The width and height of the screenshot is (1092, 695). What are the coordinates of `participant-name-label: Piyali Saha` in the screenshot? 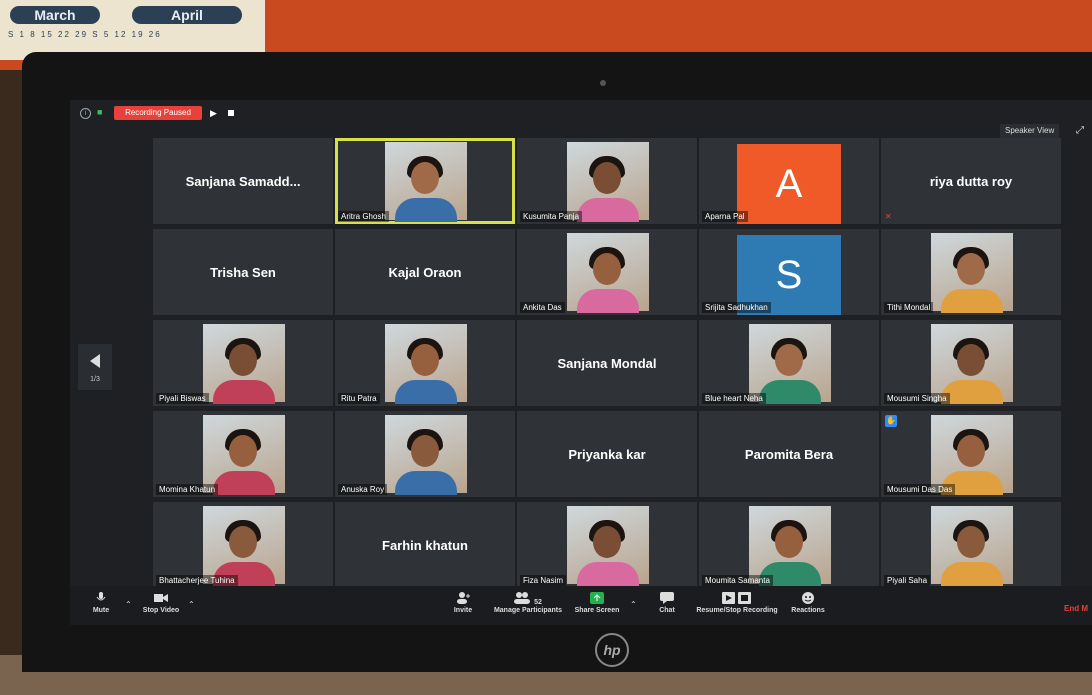 It's located at (907, 580).